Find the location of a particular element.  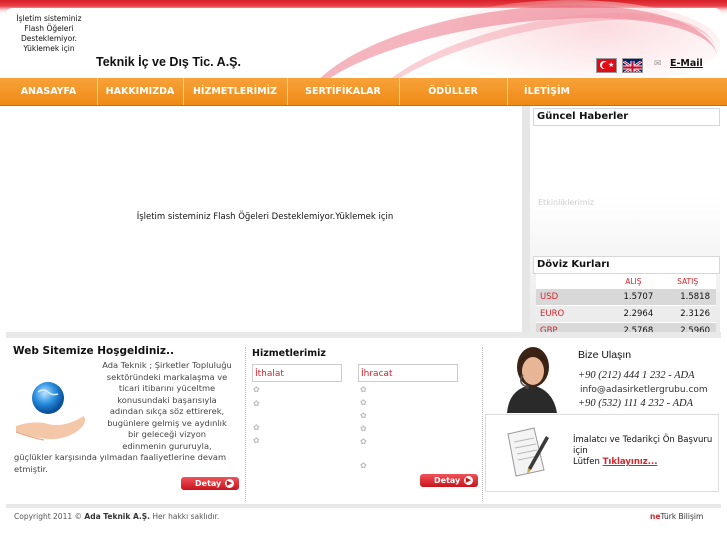

currency-header-code is located at coordinates (572, 281).